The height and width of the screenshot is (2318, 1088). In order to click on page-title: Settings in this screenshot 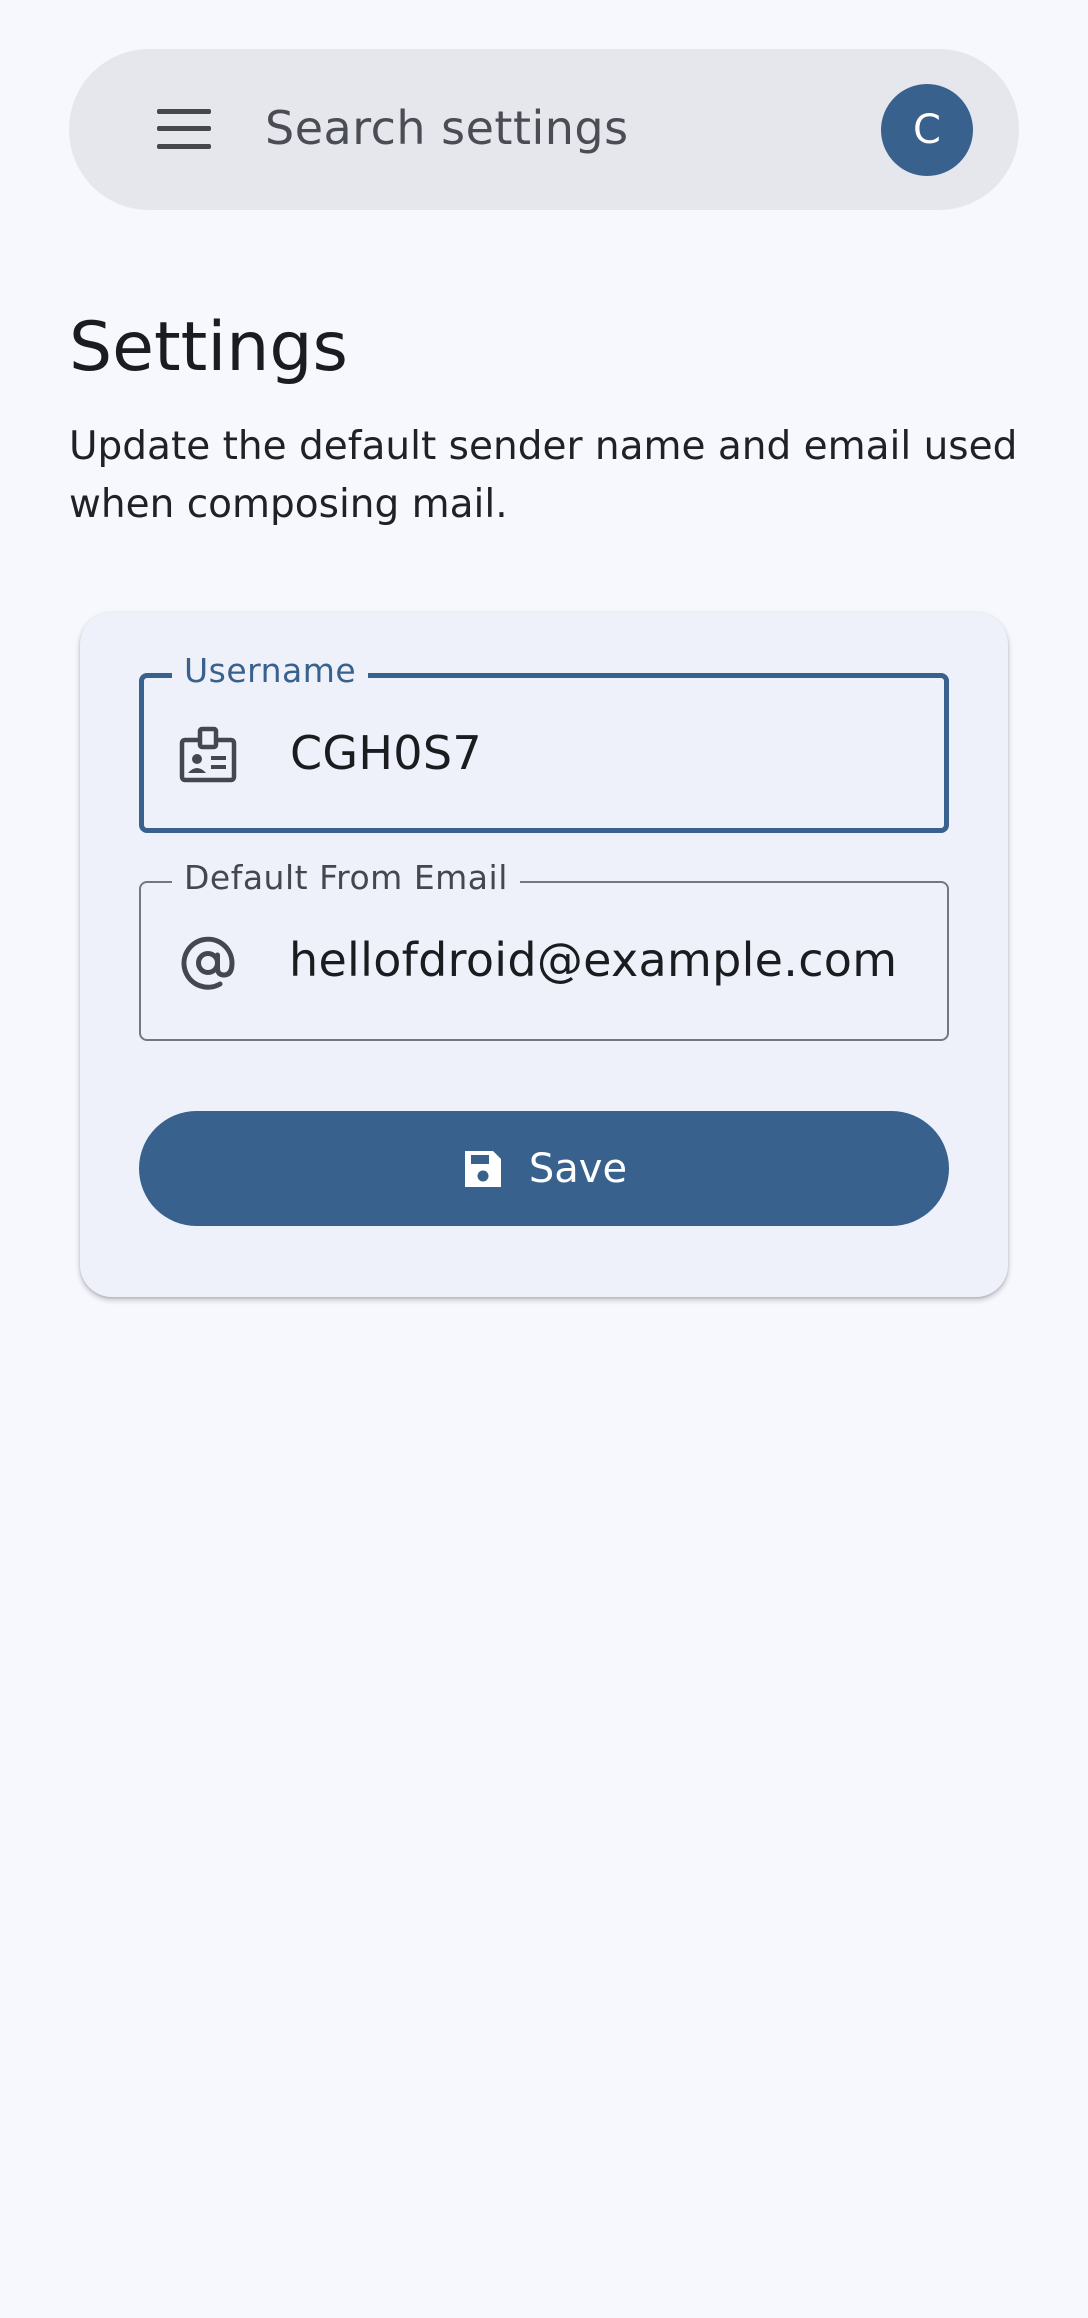, I will do `click(208, 347)`.